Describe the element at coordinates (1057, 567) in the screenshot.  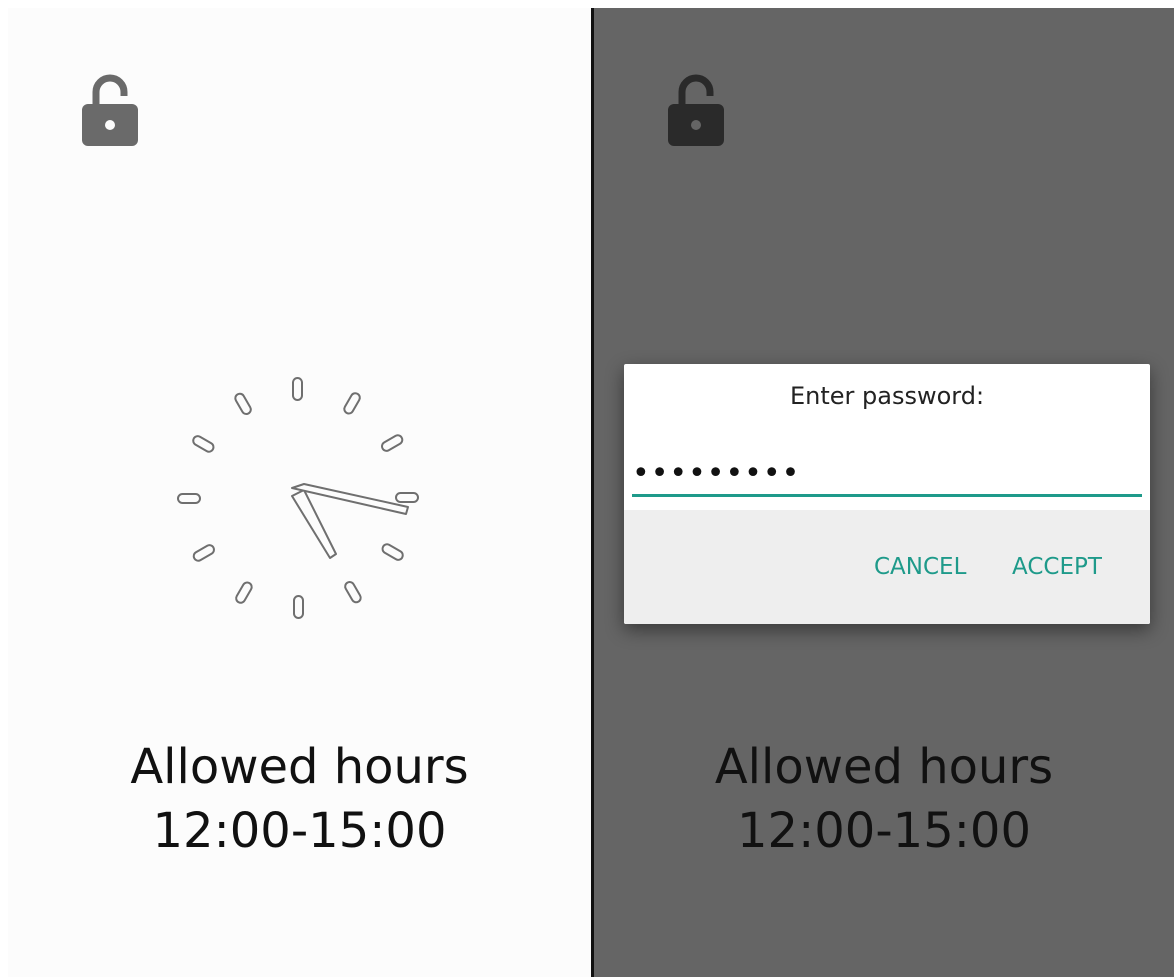
I see `accept-button: ACCEPT` at that location.